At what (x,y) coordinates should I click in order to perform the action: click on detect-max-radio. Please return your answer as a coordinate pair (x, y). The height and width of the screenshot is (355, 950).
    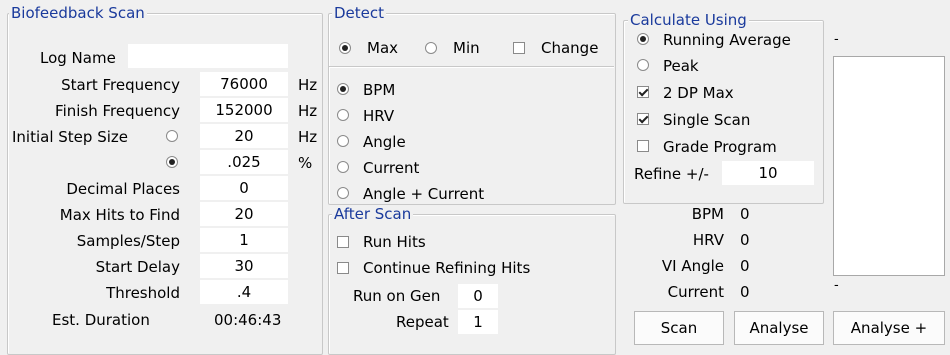
    Looking at the image, I should click on (345, 48).